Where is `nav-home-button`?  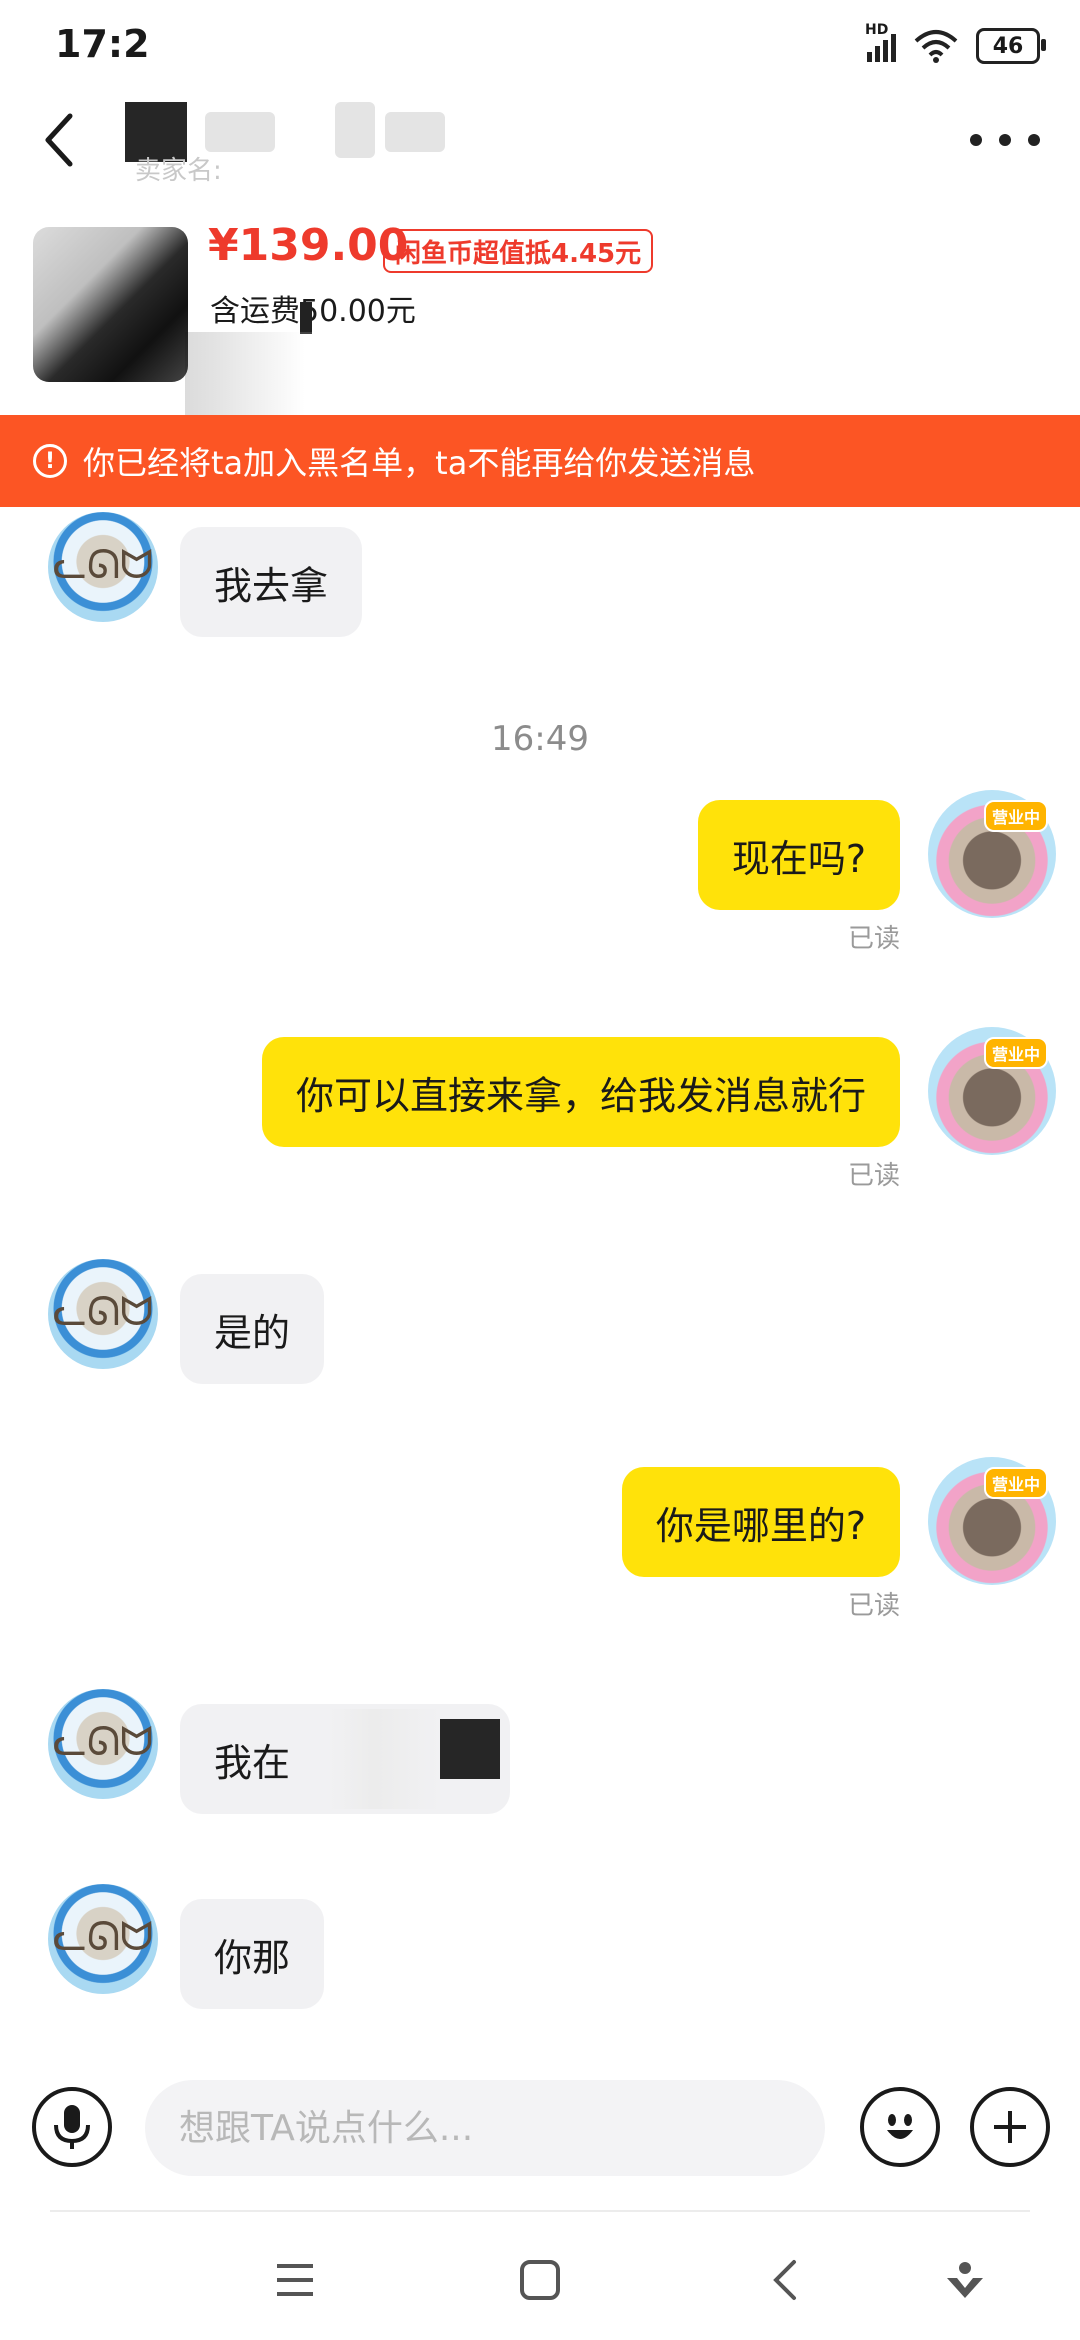
nav-home-button is located at coordinates (540, 2280).